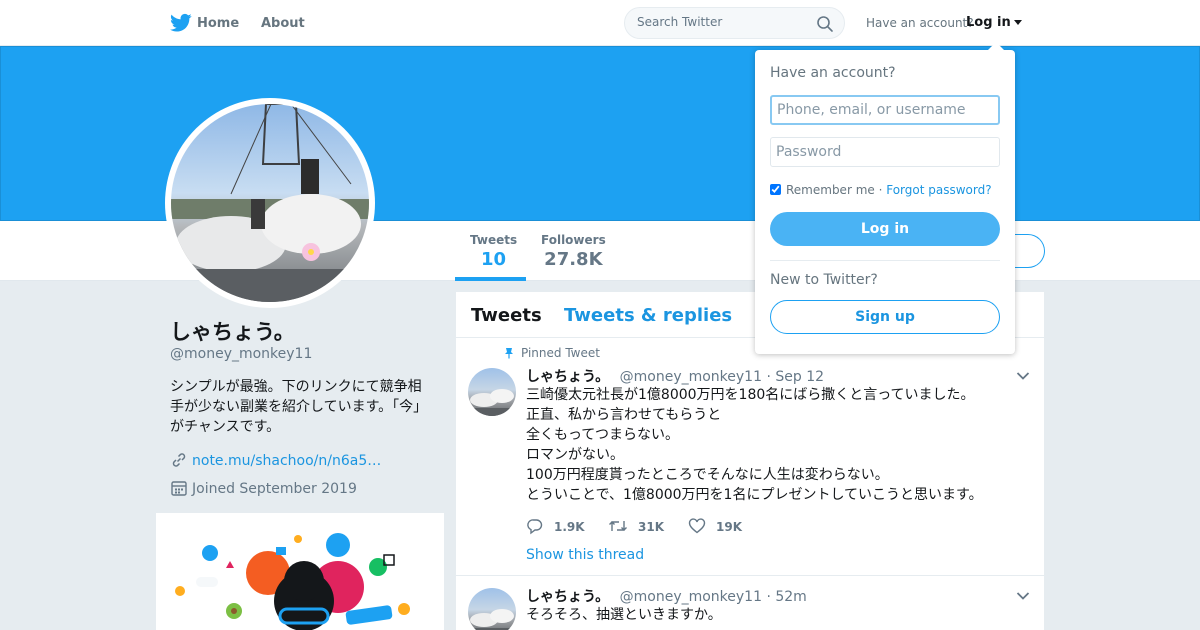 The image size is (1200, 630). I want to click on profile-handle: @money_monkey11, so click(241, 354).